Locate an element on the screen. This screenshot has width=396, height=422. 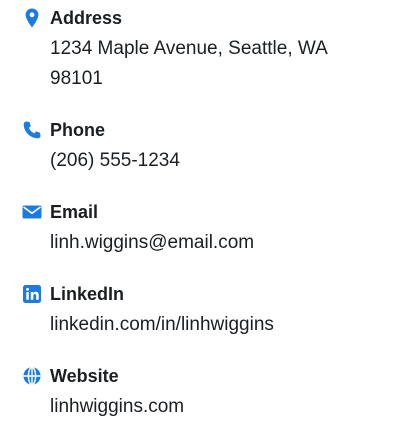
linkedin-label: LinkedIn is located at coordinates (87, 294).